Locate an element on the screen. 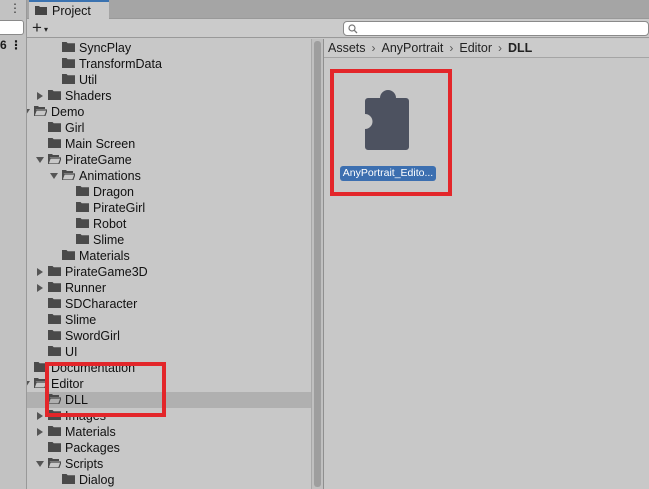  adjacent-panel-number: 6 is located at coordinates (3, 45).